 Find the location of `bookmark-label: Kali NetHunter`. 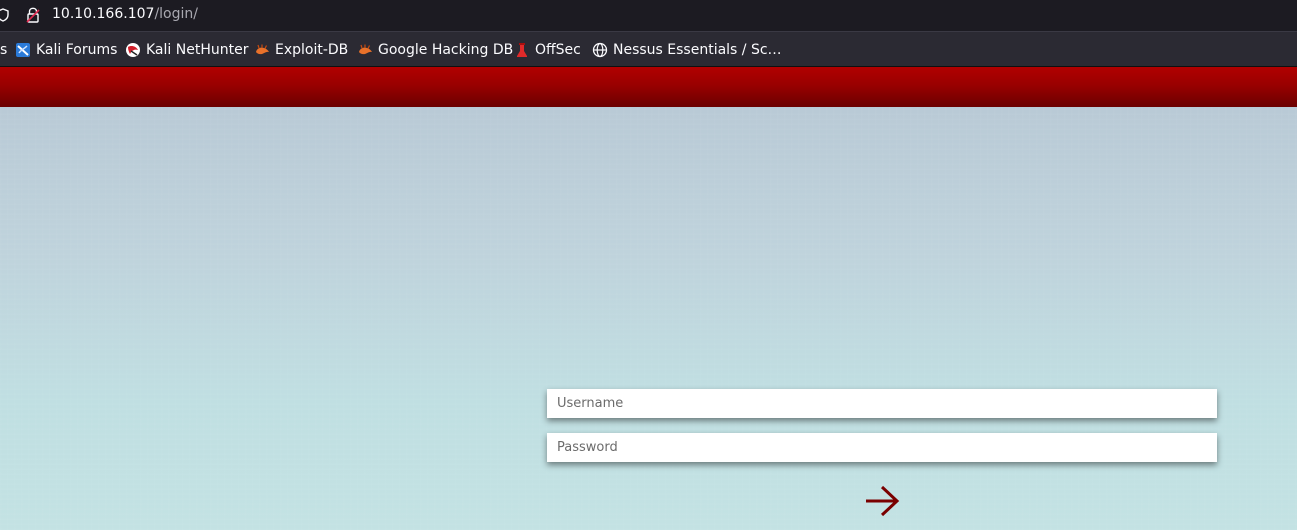

bookmark-label: Kali NetHunter is located at coordinates (197, 50).